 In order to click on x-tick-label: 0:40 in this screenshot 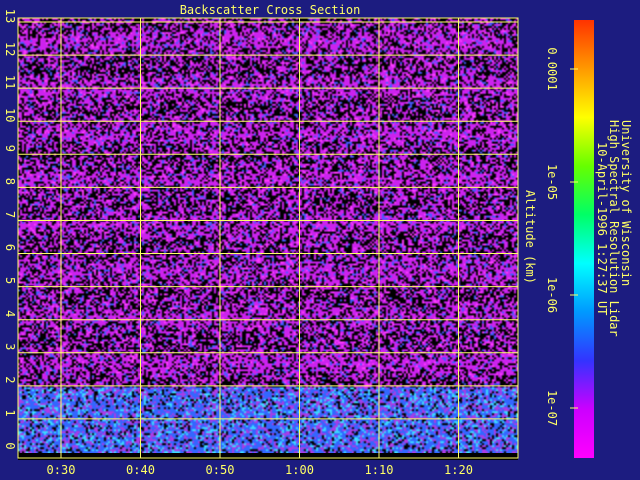, I will do `click(140, 470)`.